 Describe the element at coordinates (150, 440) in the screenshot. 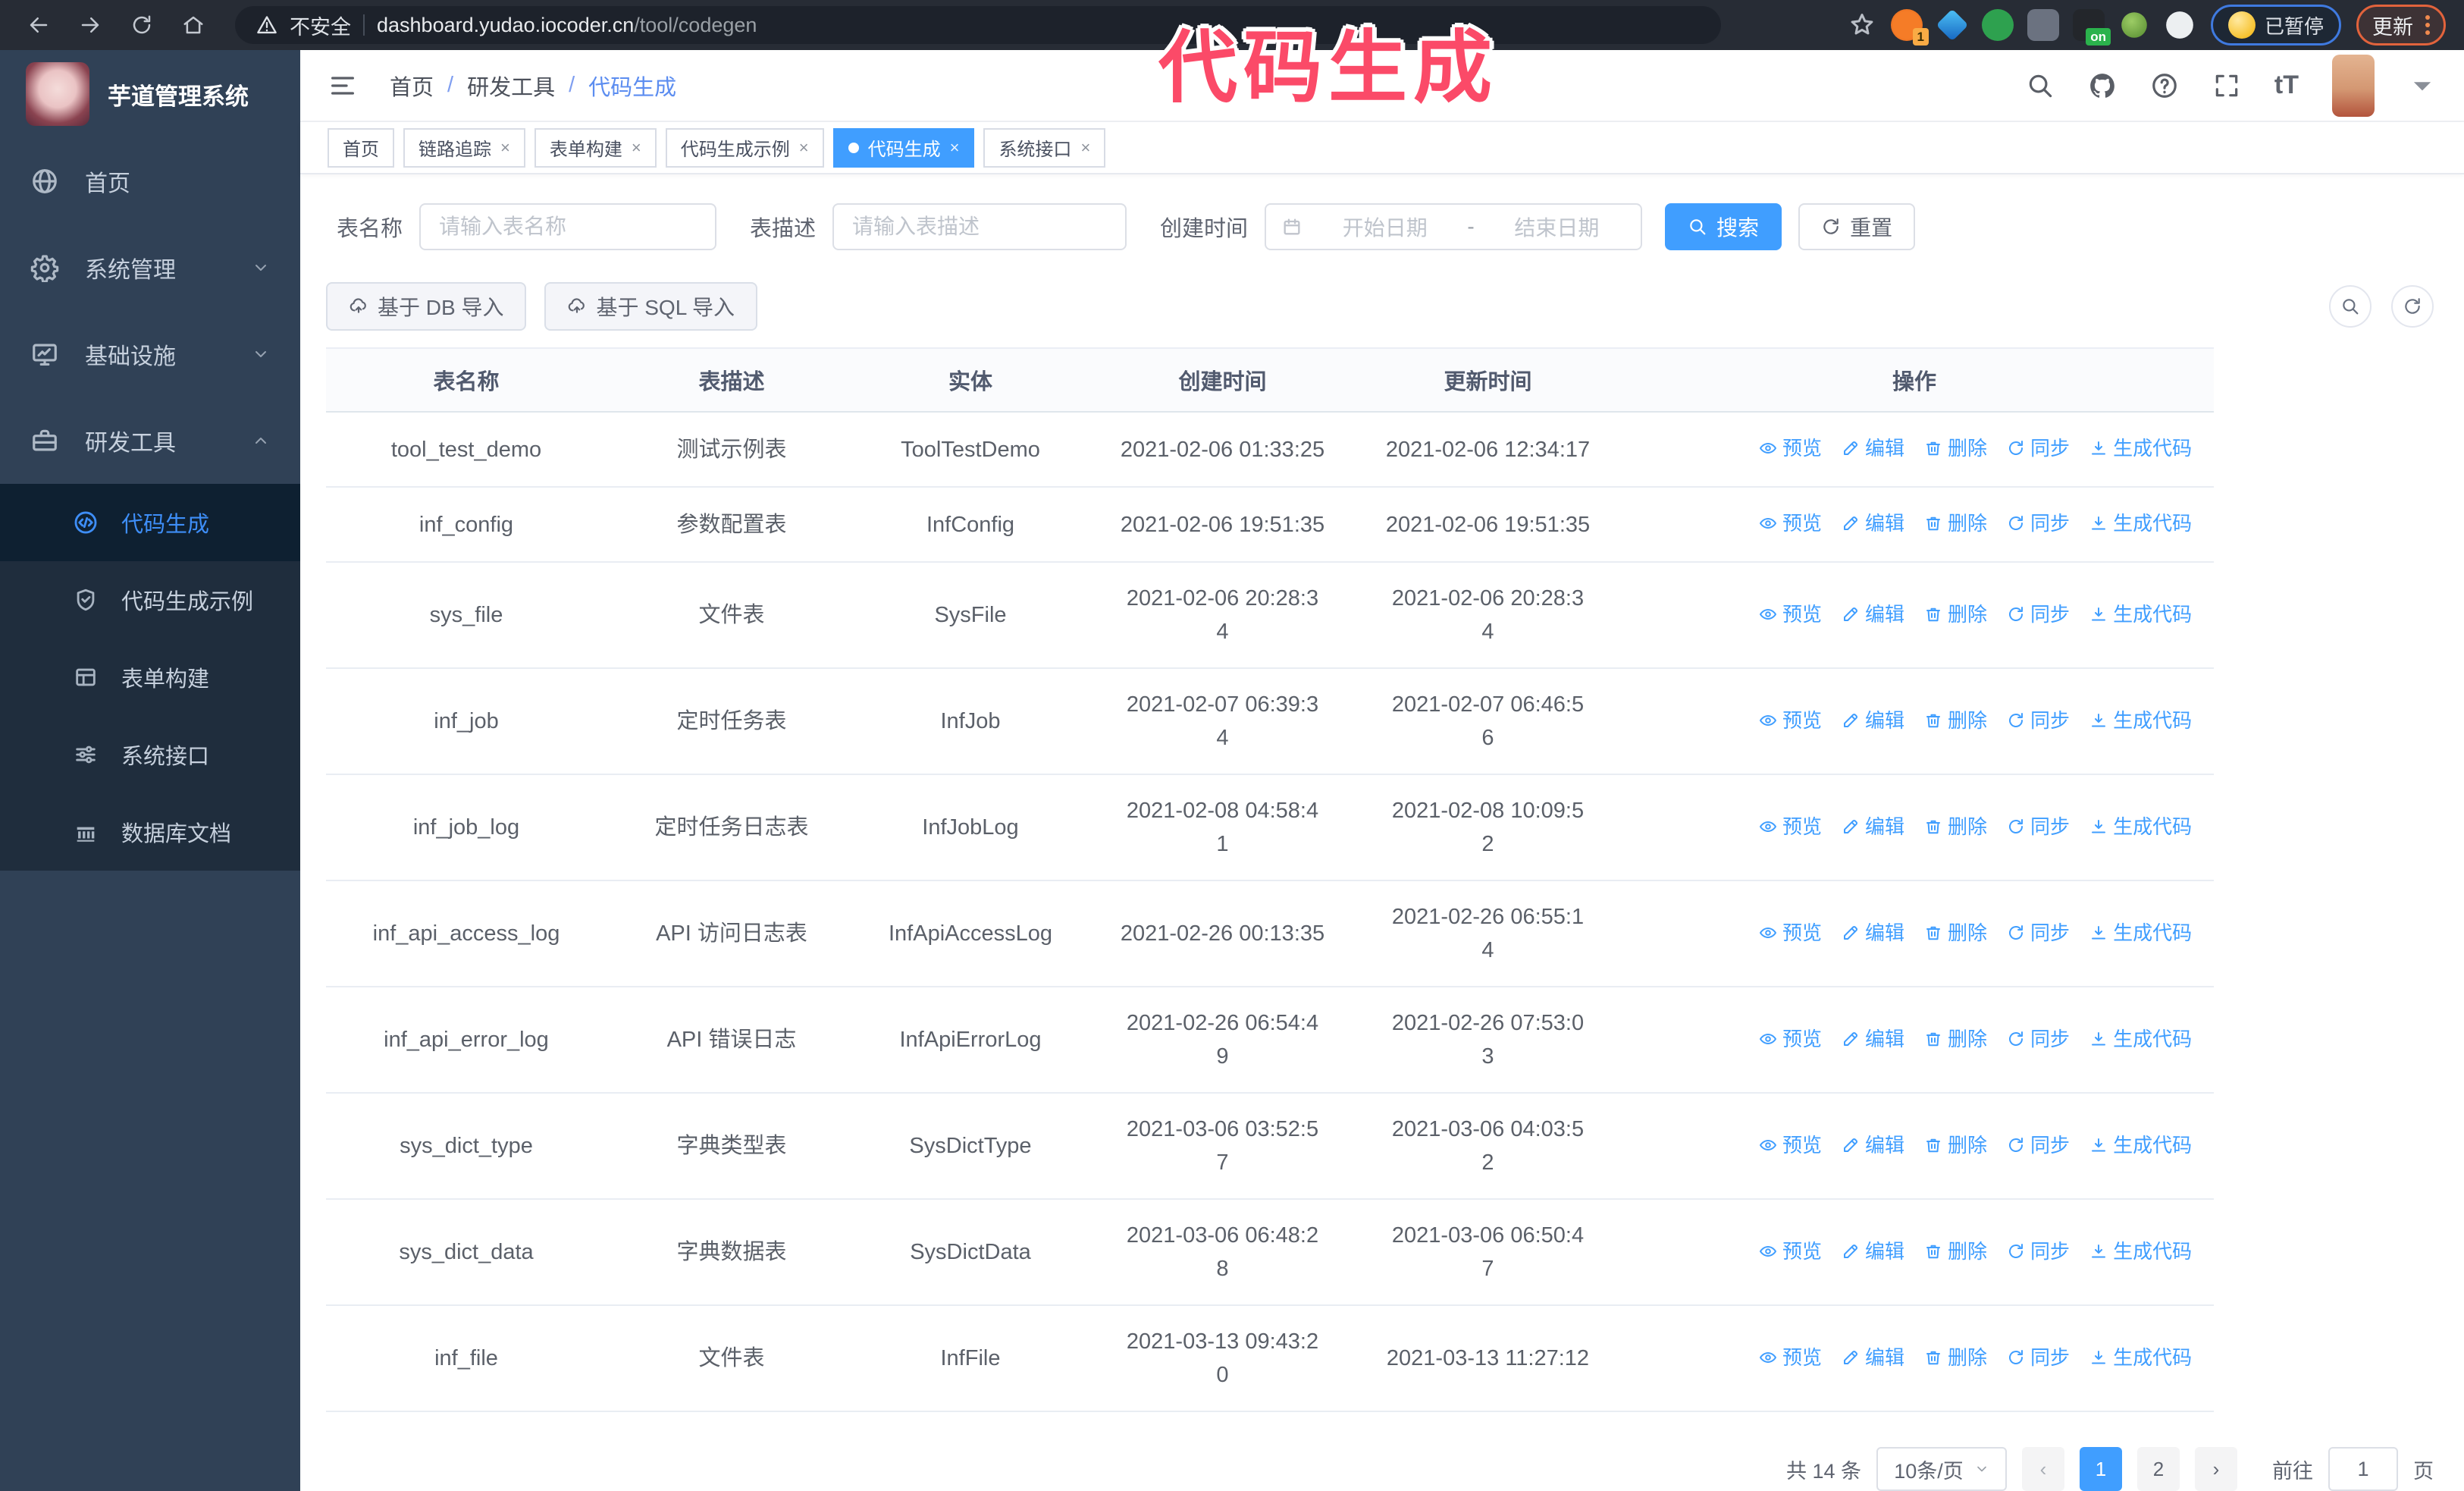

I see `sidebar-item-研发工具: 研发工具` at that location.